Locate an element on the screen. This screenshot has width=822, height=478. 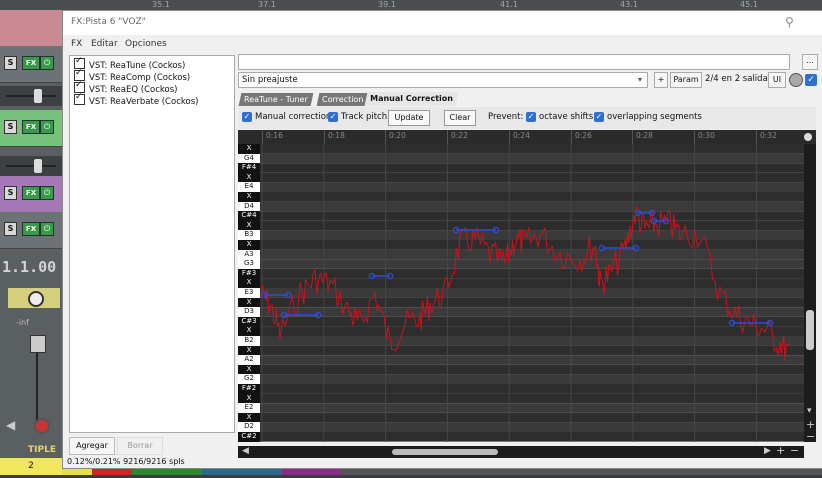
zoom-icon is located at coordinates (808, 137).